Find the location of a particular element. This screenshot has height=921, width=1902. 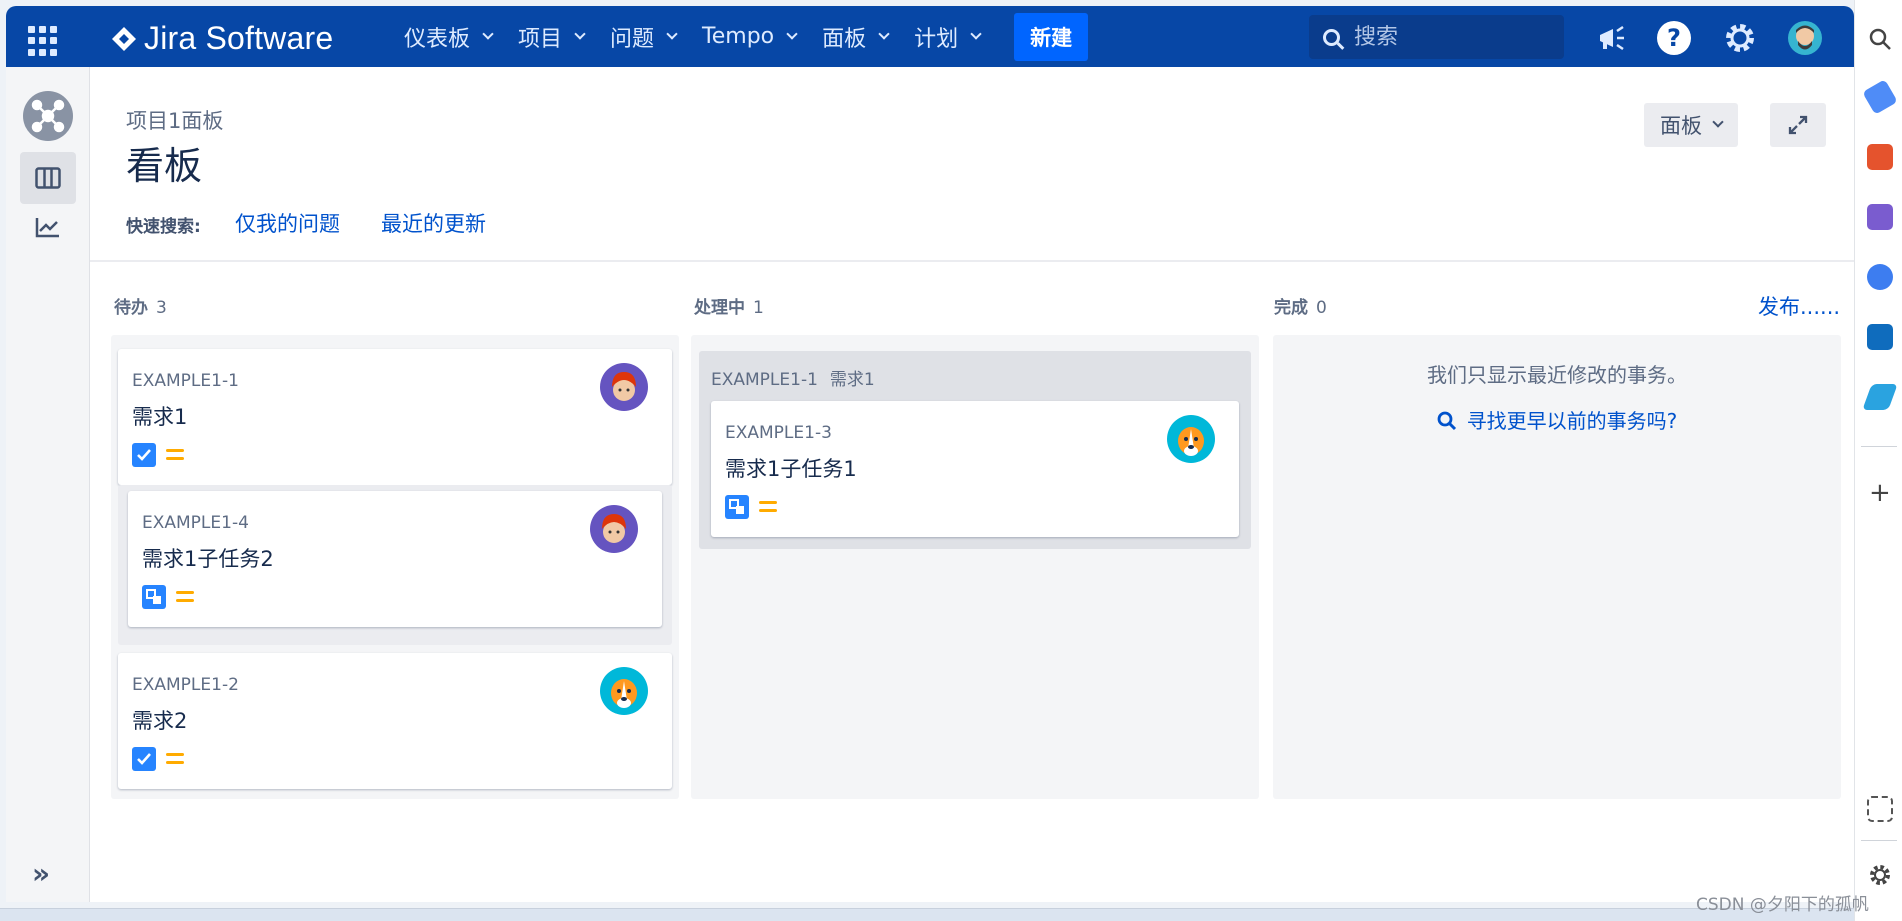

chess-icon is located at coordinates (1880, 217).